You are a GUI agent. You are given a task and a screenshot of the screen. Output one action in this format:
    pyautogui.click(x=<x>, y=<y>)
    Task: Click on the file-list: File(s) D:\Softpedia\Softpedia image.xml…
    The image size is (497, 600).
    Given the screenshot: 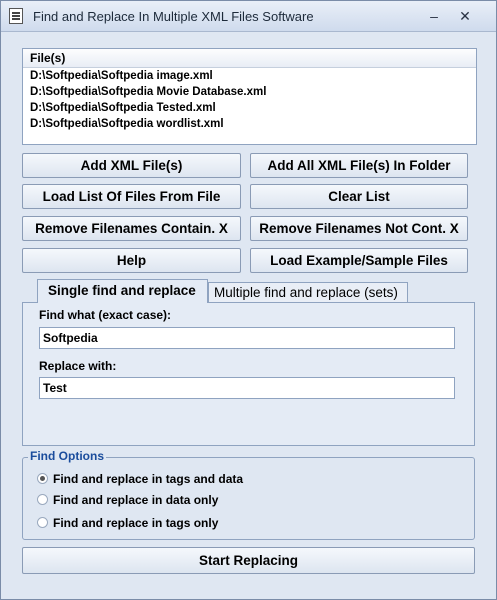 What is the action you would take?
    pyautogui.click(x=249, y=96)
    